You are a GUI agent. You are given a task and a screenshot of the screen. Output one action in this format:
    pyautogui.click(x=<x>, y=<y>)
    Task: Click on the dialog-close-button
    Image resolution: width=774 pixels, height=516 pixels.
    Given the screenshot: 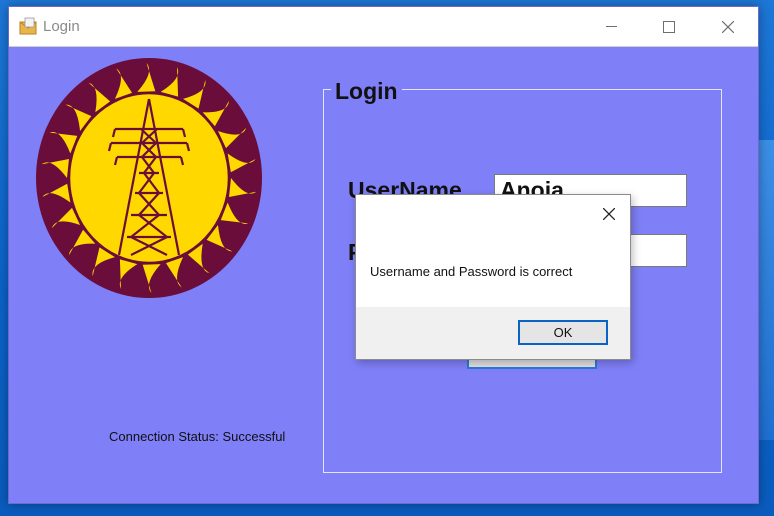 What is the action you would take?
    pyautogui.click(x=609, y=214)
    